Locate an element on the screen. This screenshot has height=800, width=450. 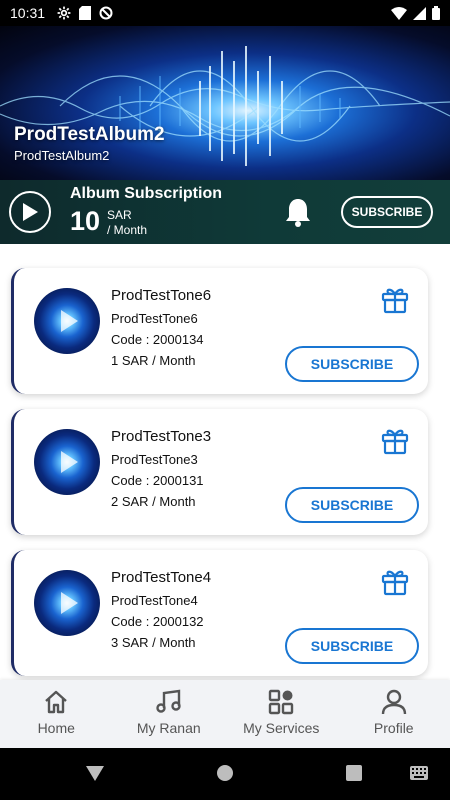
nav-item-home: Home is located at coordinates (56, 714).